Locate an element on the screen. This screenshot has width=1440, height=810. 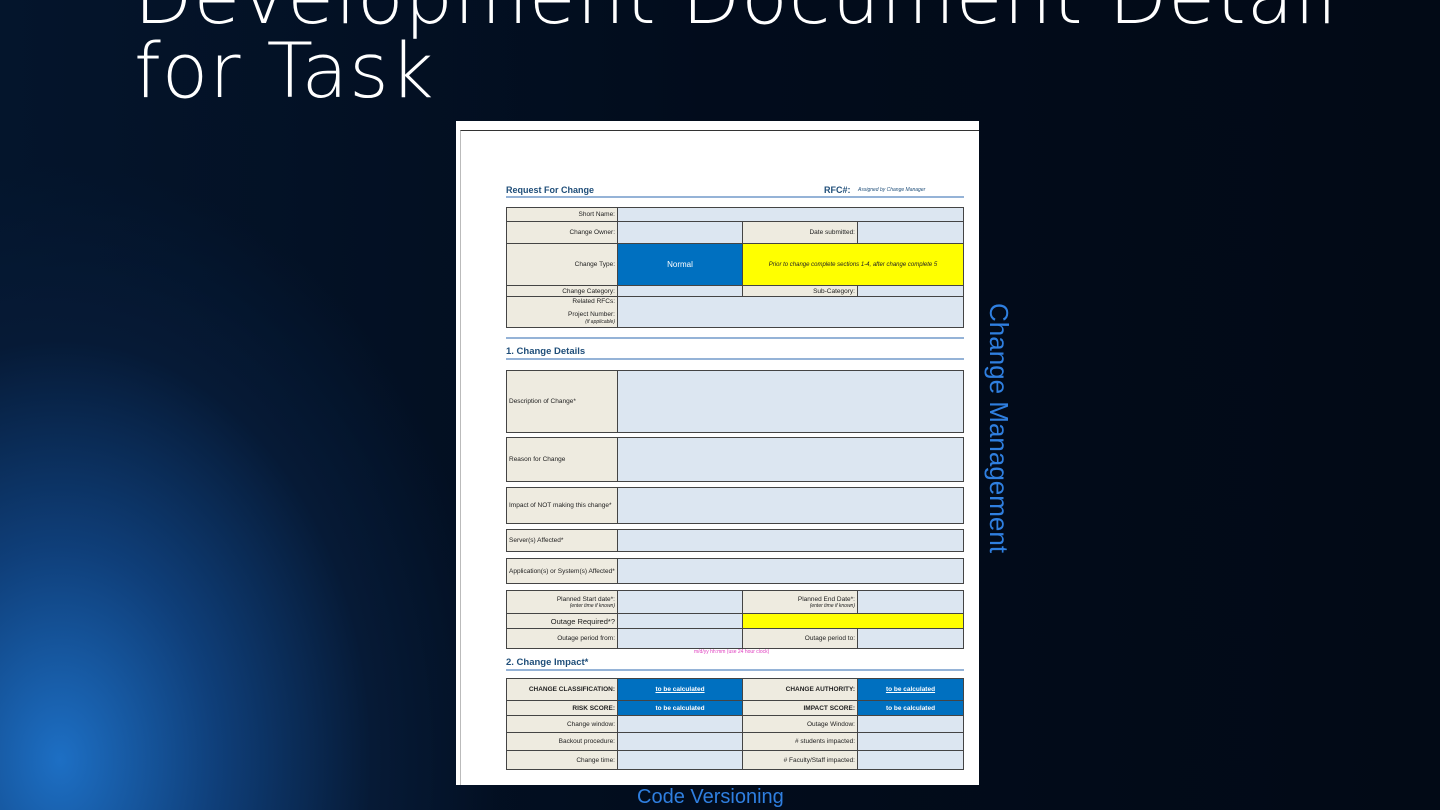
slide-title: Development Document Detail for Task is located at coordinates (736, 57).